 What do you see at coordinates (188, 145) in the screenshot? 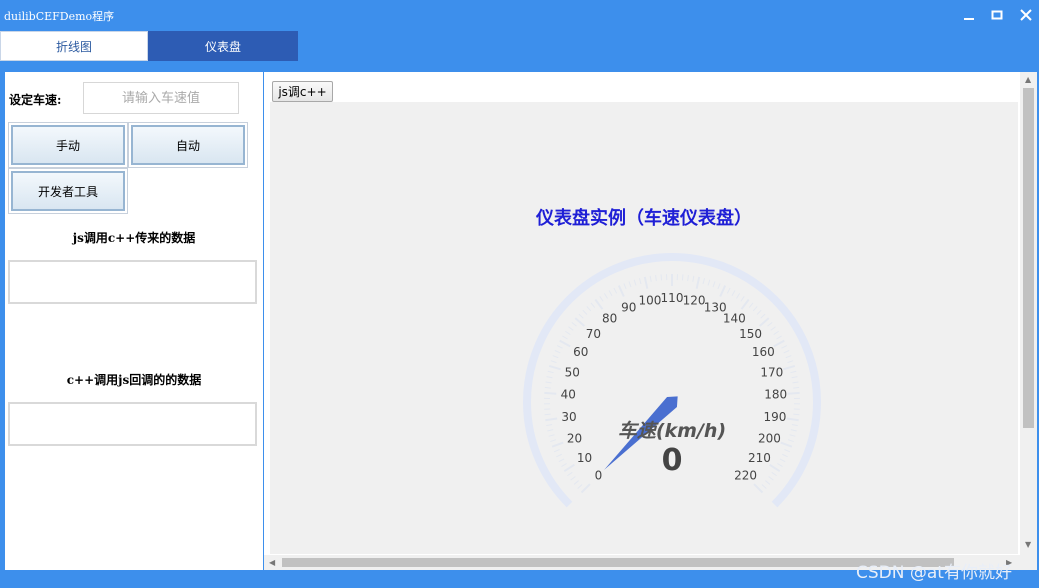
I see `auto-button: 自动` at bounding box center [188, 145].